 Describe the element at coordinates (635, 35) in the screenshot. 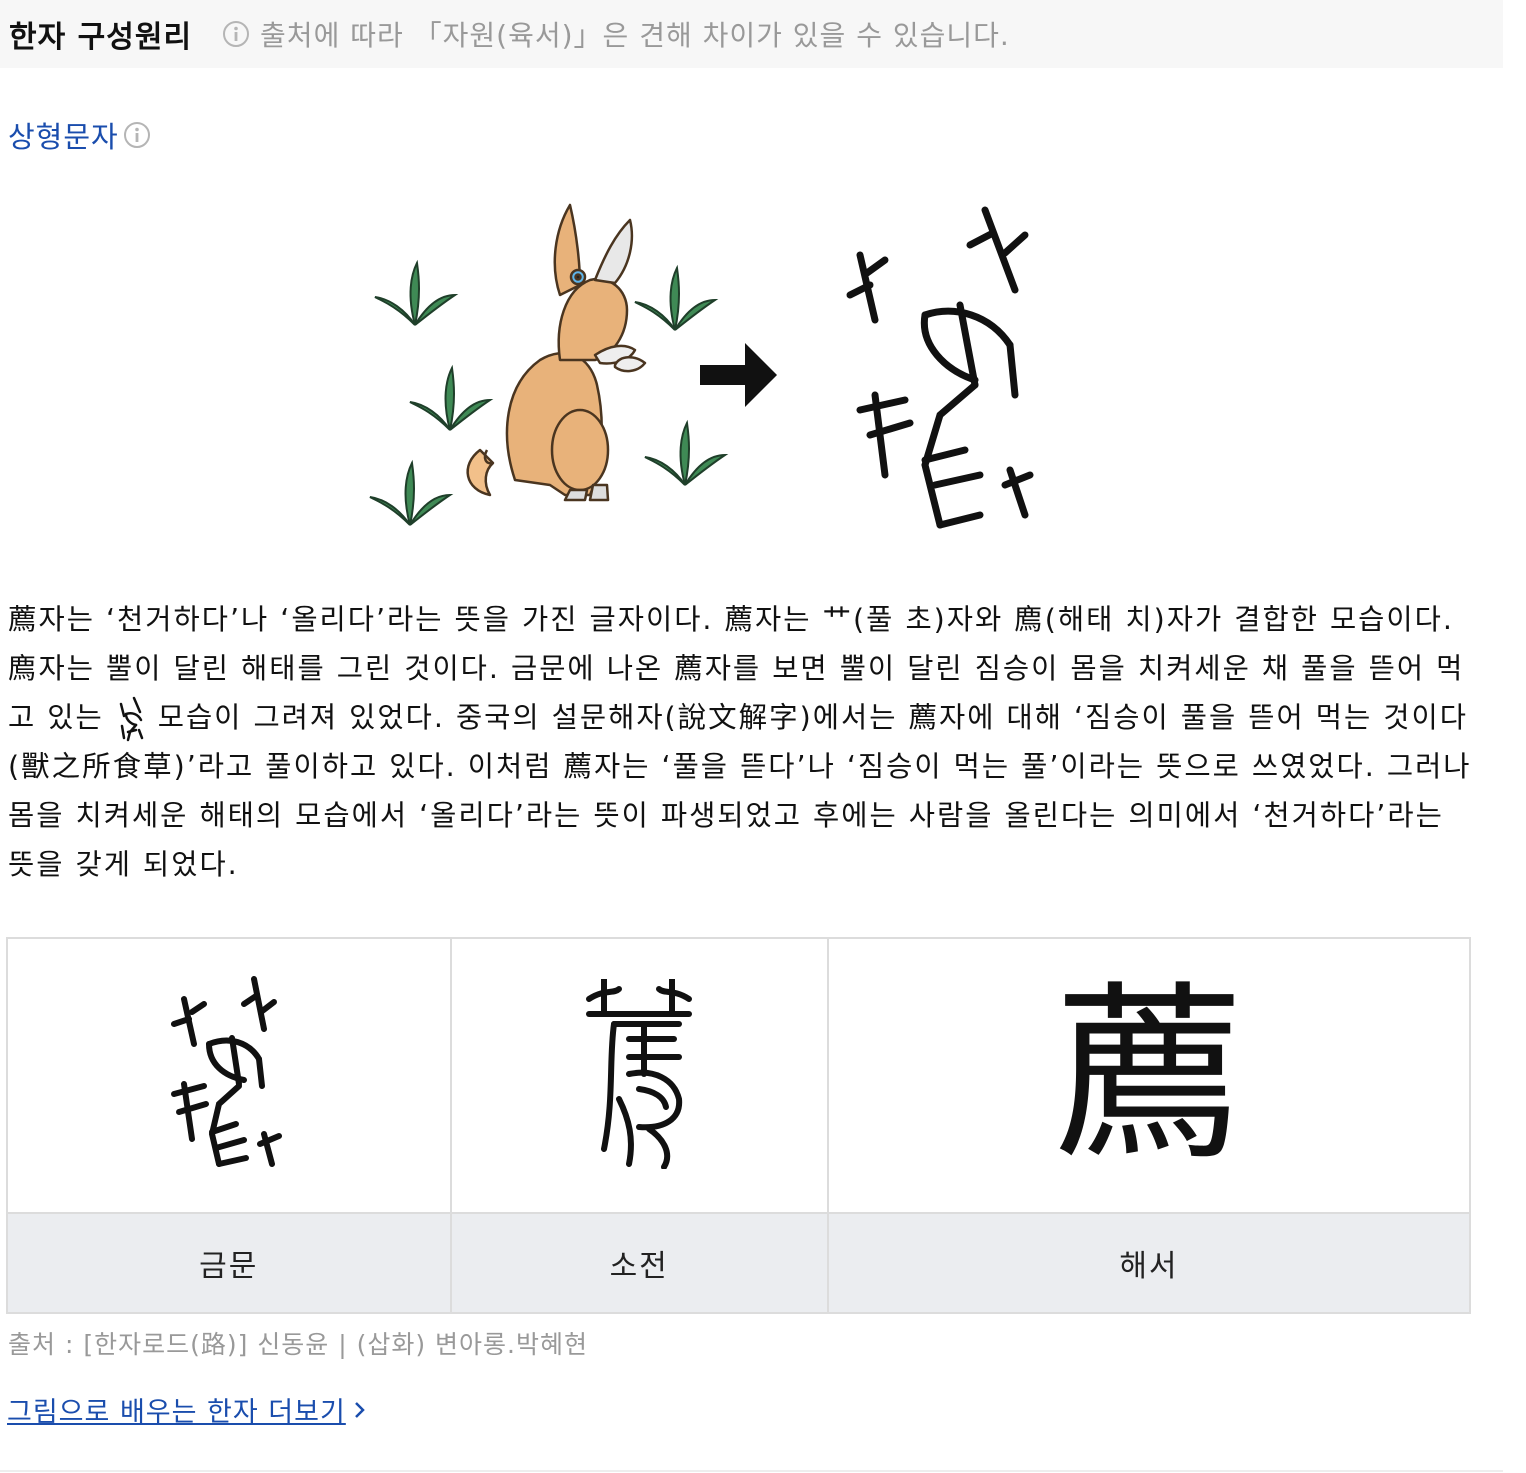

I see `source-disclaimer: 출처에 따라 「자원(육서)」은 견해 차이가 있을 수 있습니다.` at that location.